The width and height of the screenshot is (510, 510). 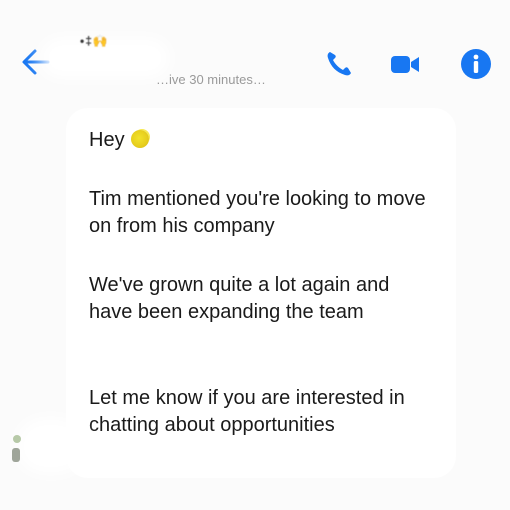 What do you see at coordinates (17, 448) in the screenshot?
I see `sender-avatar` at bounding box center [17, 448].